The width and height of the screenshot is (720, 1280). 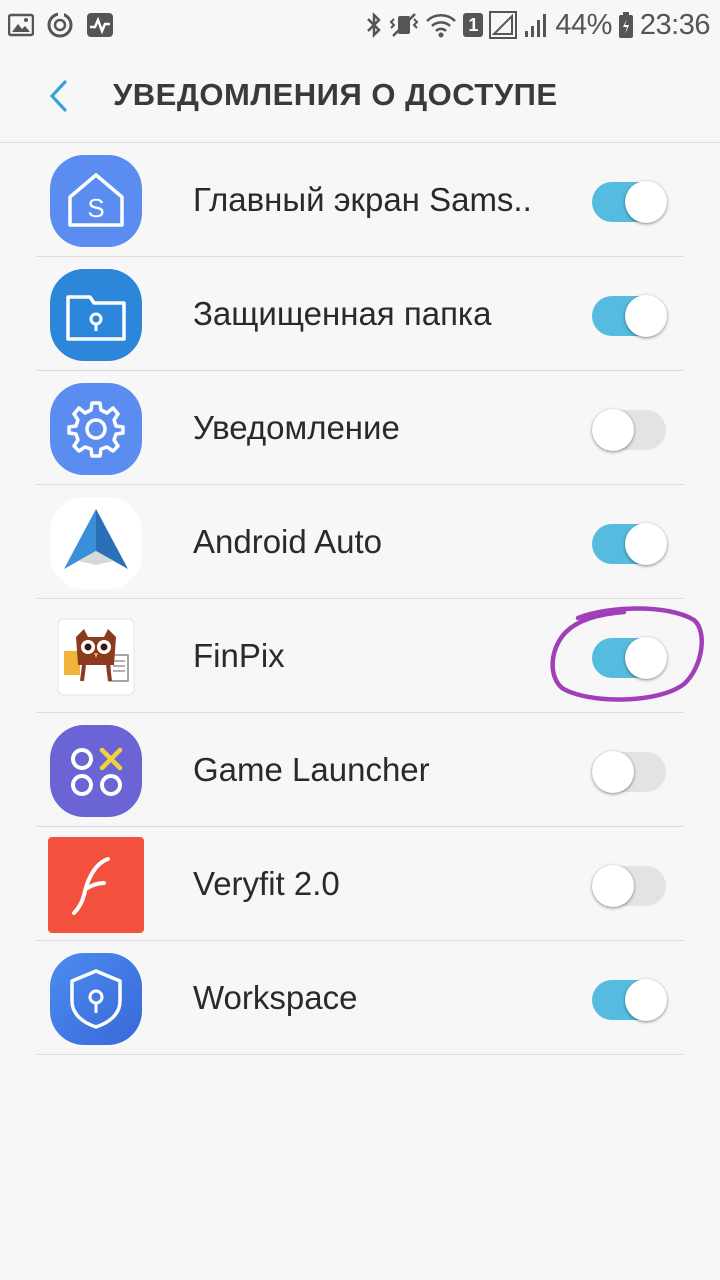 What do you see at coordinates (287, 541) in the screenshot?
I see `app-name: Android Auto` at bounding box center [287, 541].